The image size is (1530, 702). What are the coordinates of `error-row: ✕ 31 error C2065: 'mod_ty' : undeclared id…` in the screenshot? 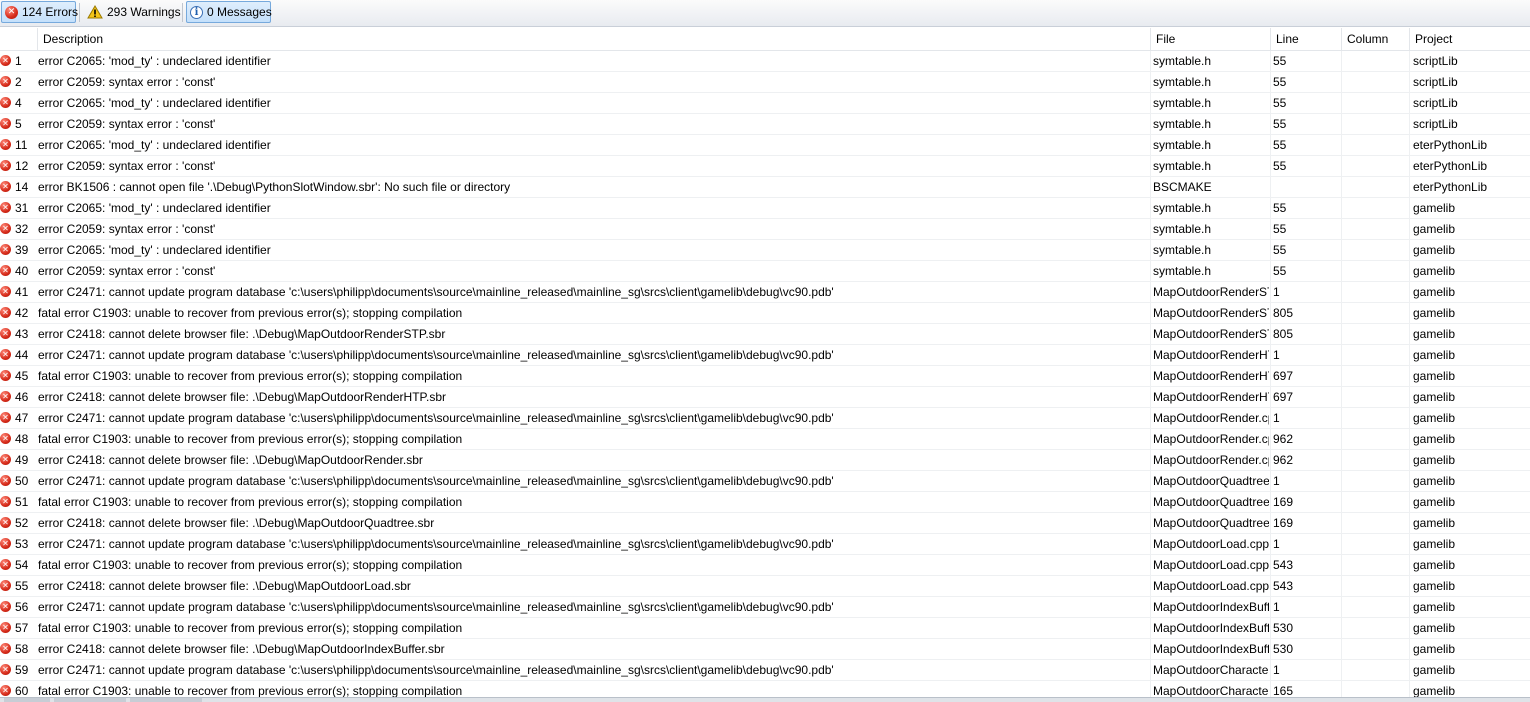 It's located at (765, 208).